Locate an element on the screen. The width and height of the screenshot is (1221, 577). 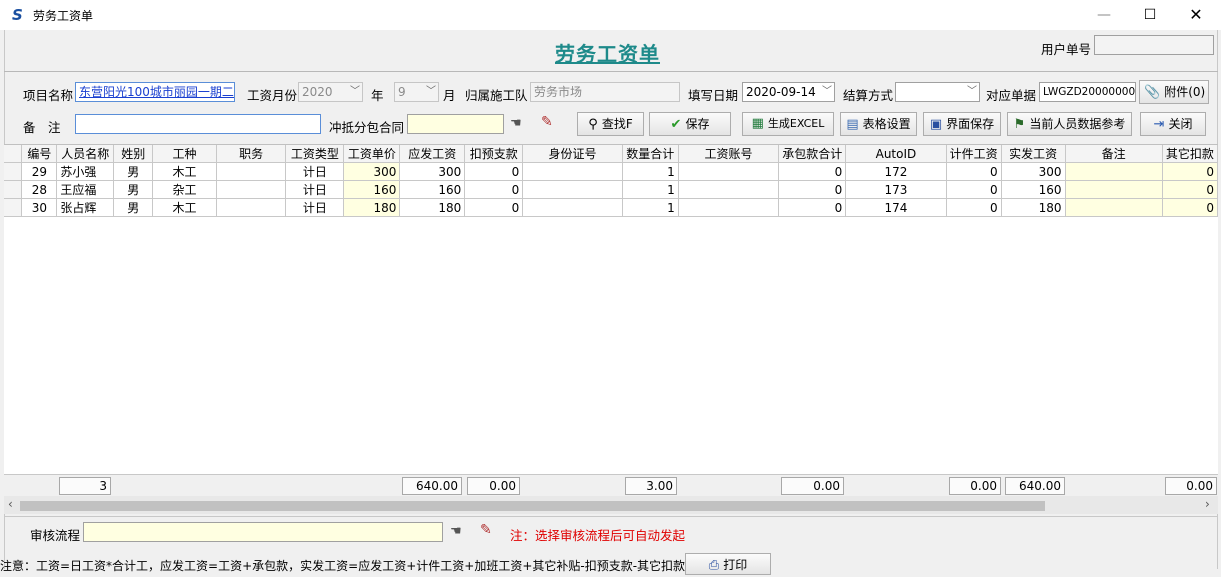
team-field: 劳务市场 is located at coordinates (605, 92).